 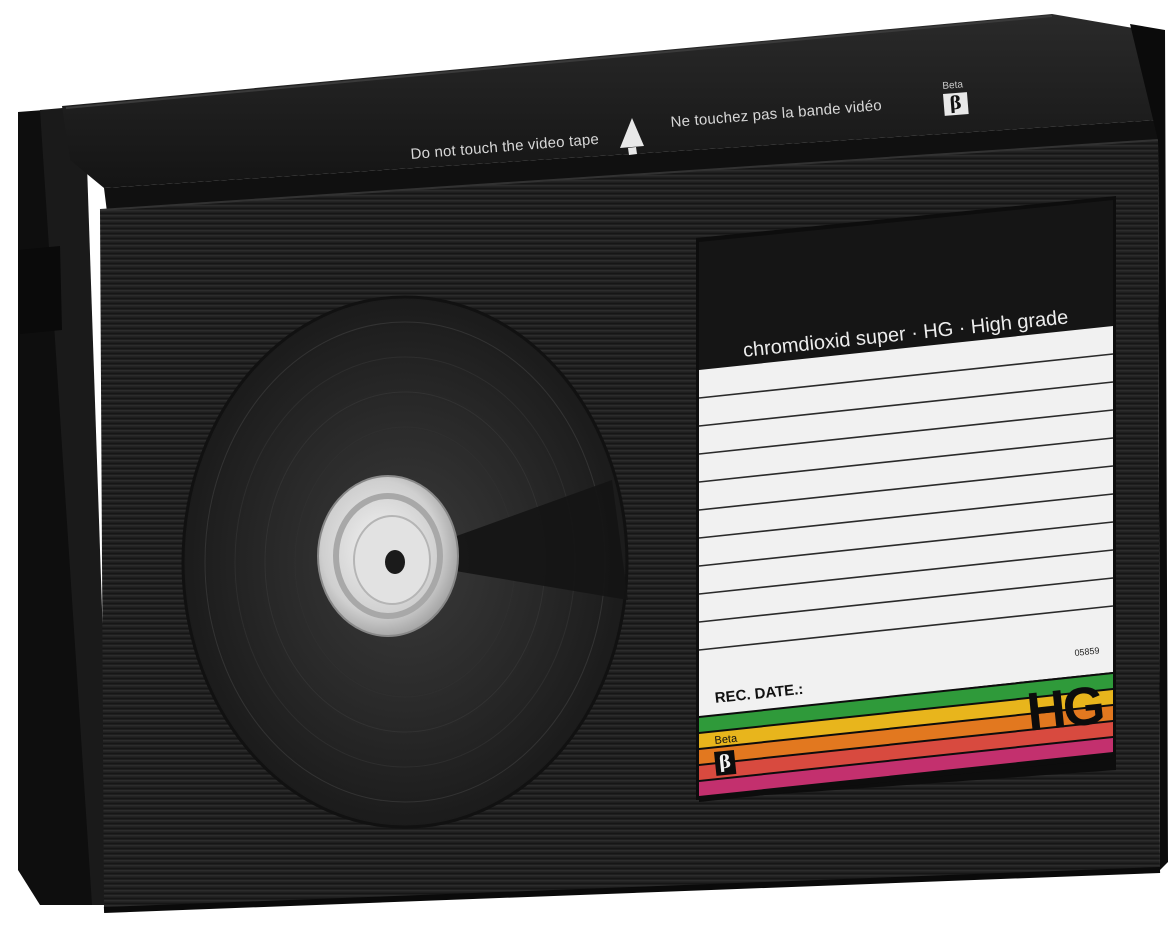 I want to click on reel-hub, so click(x=388, y=556).